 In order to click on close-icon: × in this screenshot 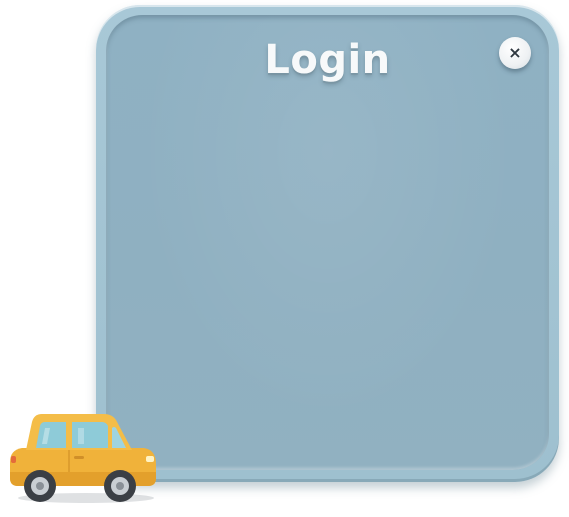, I will do `click(515, 52)`.